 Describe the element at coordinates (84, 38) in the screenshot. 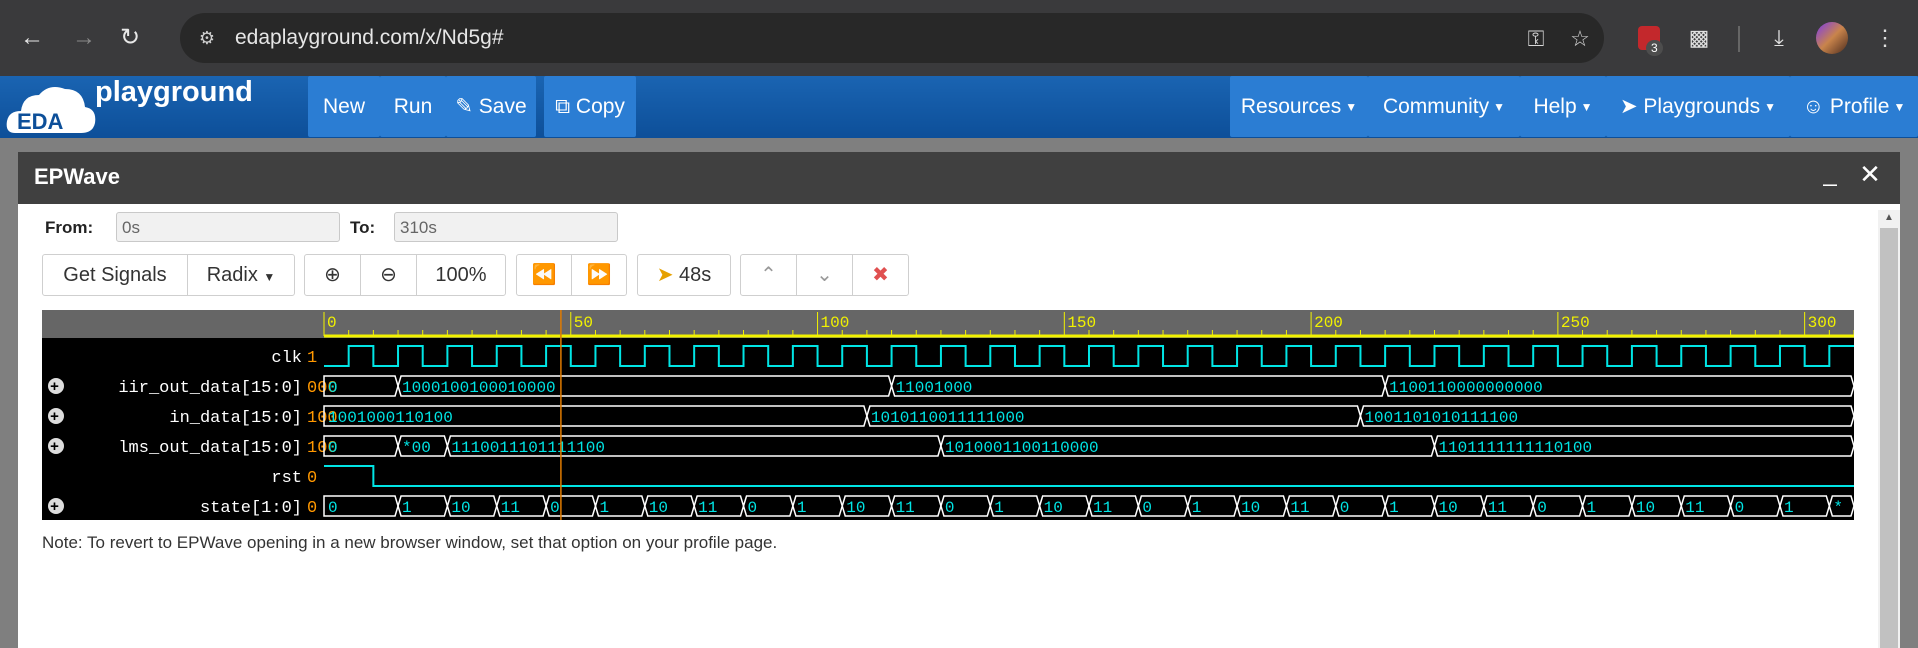

I see `forward-icon: →` at that location.